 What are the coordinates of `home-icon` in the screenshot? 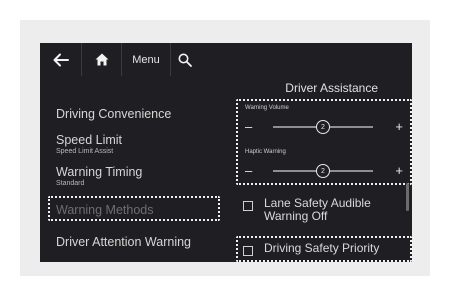 It's located at (102, 59).